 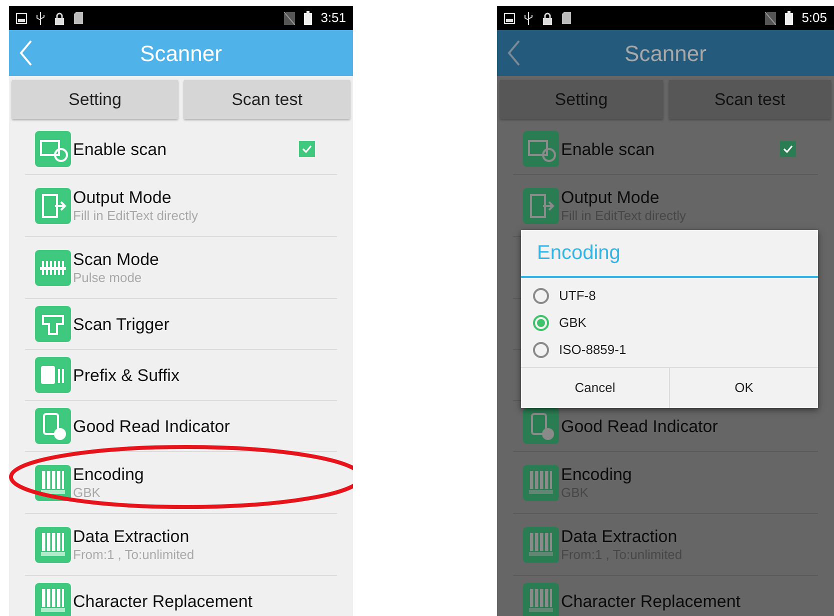 What do you see at coordinates (121, 324) in the screenshot?
I see `setting-title: Scan Trigger` at bounding box center [121, 324].